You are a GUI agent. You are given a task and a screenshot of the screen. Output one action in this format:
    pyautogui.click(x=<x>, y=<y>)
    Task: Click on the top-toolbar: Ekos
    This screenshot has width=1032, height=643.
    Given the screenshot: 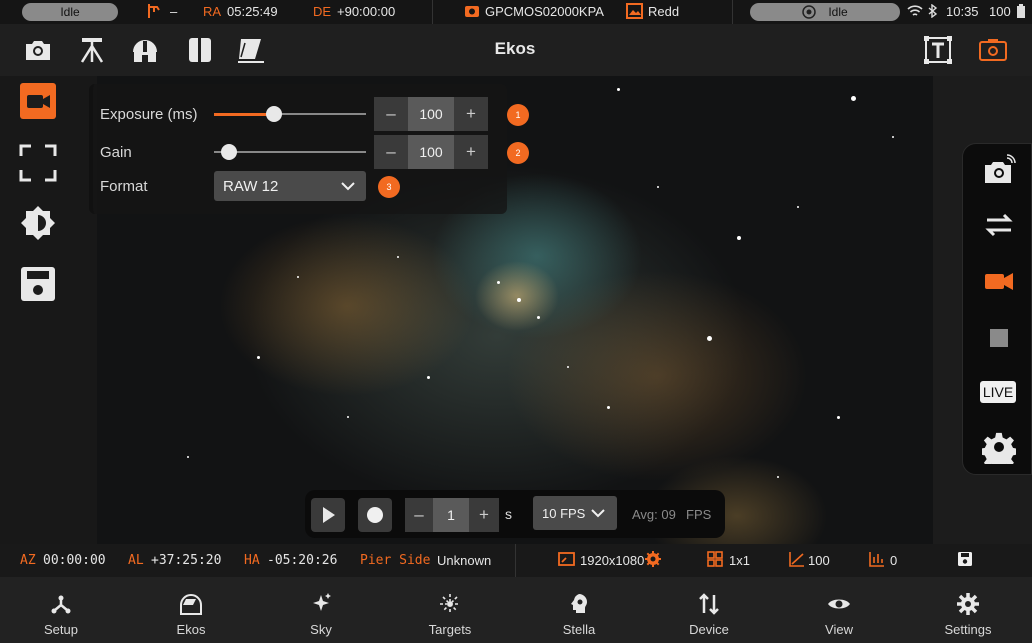 What is the action you would take?
    pyautogui.click(x=516, y=50)
    